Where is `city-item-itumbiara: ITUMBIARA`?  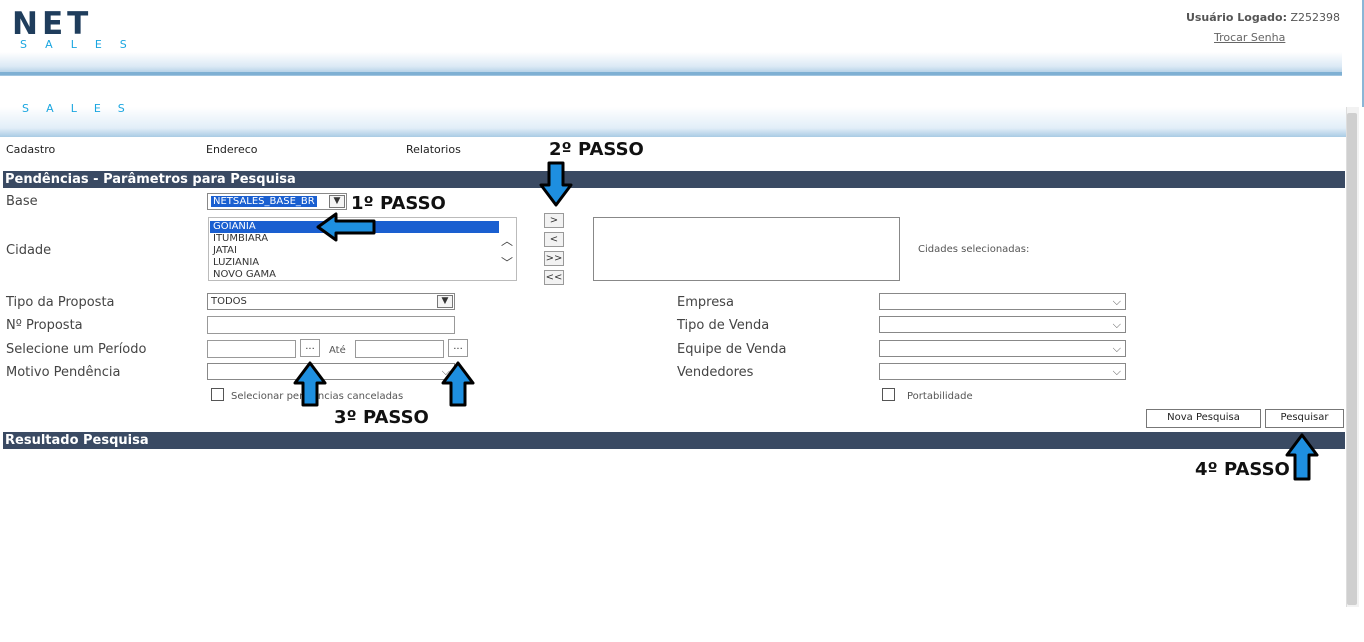 city-item-itumbiara: ITUMBIARA is located at coordinates (239, 239).